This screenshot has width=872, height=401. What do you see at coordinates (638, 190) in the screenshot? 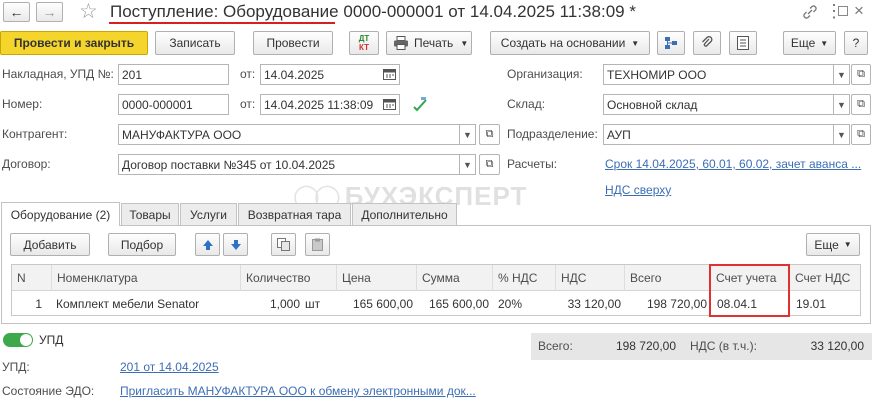
I see `vat-on-top-link: НДС сверху` at bounding box center [638, 190].